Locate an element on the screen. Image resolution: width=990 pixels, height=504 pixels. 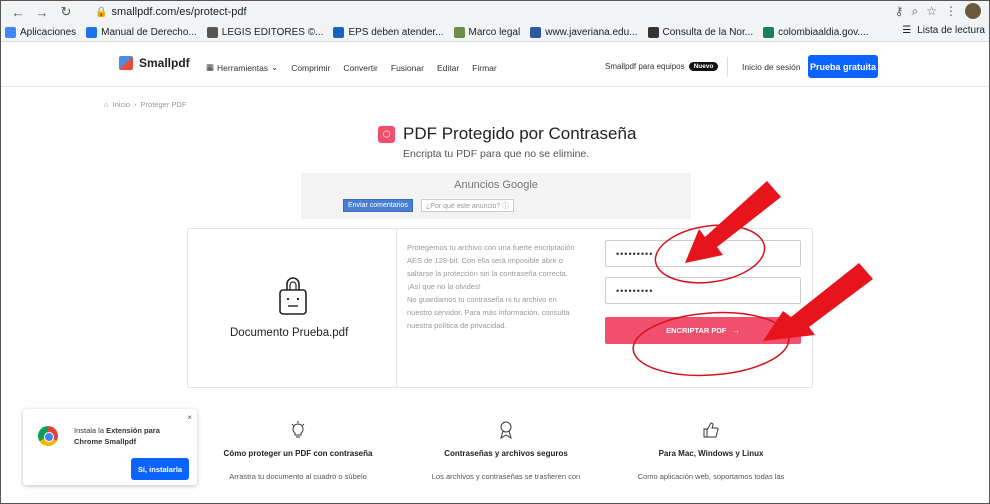
chevron-down-icon: ⌄ is located at coordinates (275, 67).